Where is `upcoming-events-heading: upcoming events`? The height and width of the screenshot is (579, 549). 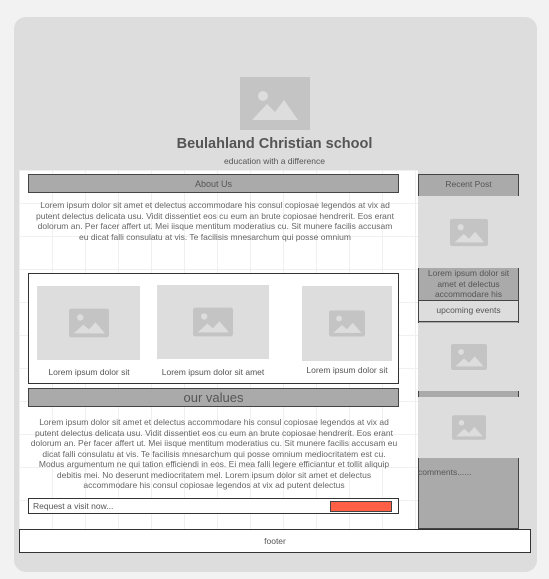
upcoming-events-heading: upcoming events is located at coordinates (468, 311).